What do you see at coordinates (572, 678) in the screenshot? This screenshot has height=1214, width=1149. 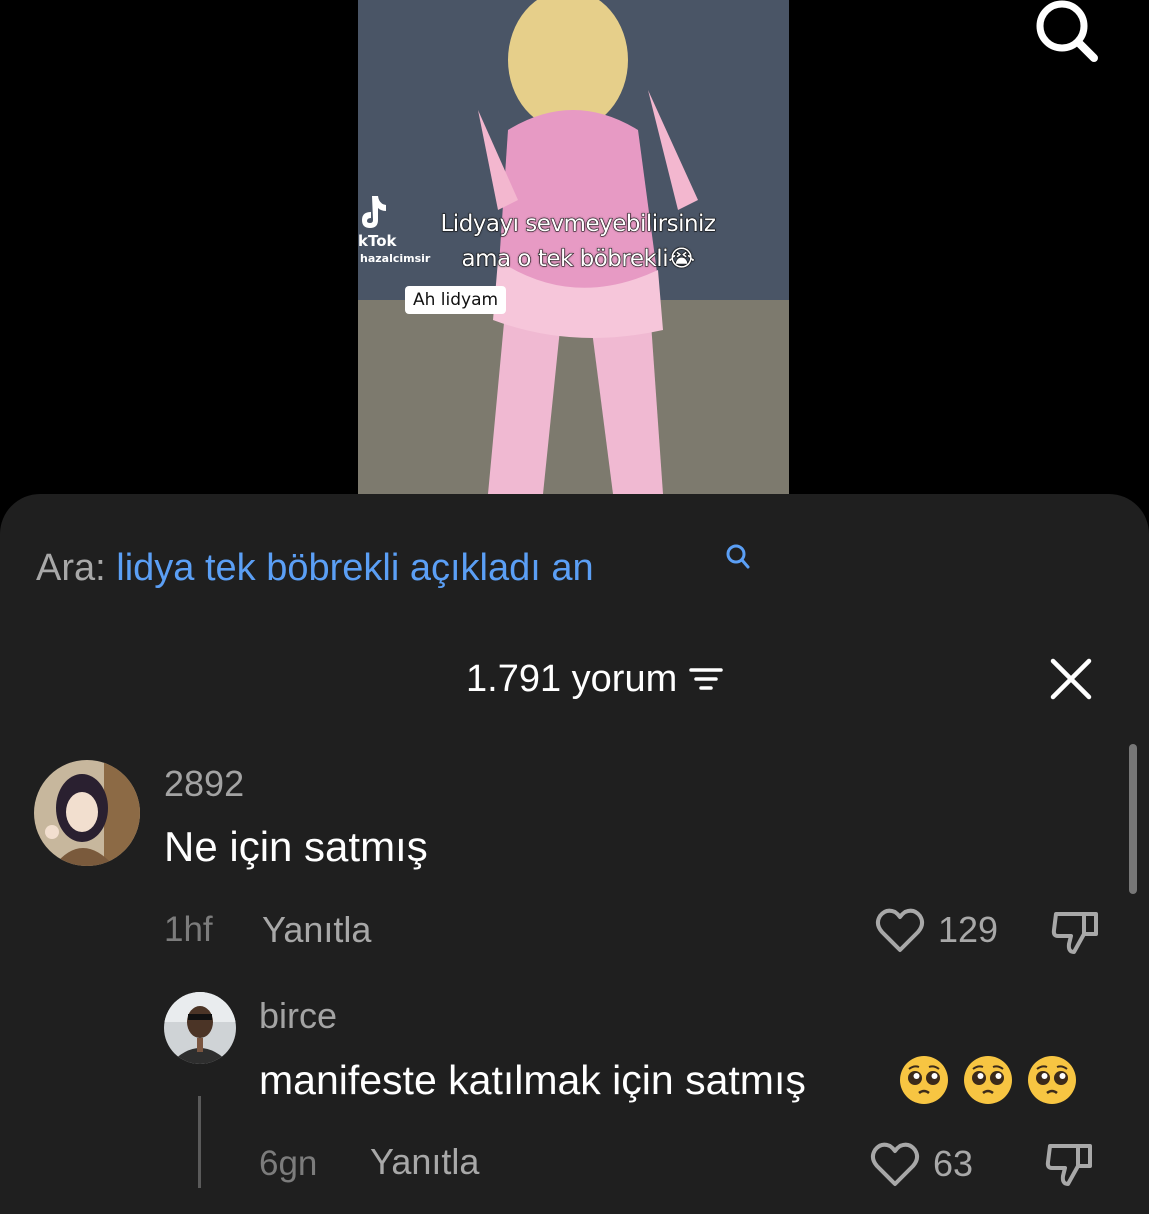 I see `comment-count: 1.791 yorum` at bounding box center [572, 678].